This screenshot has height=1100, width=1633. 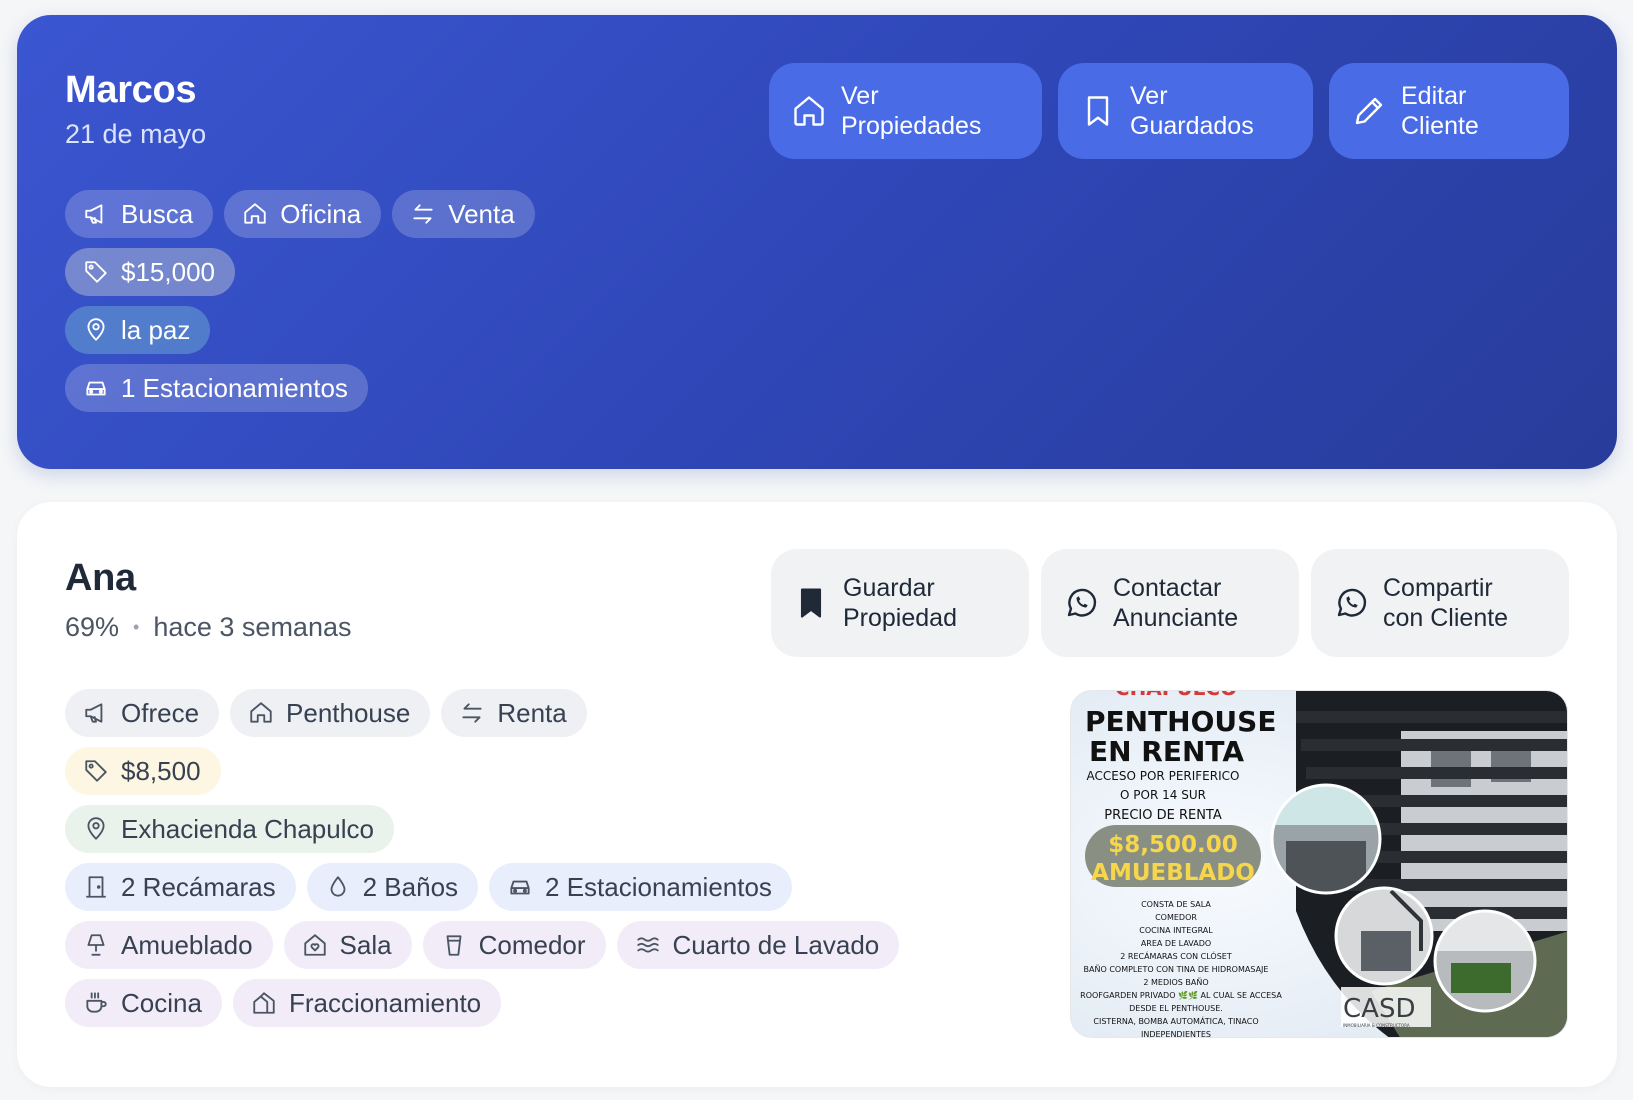 What do you see at coordinates (168, 271) in the screenshot?
I see `price-label: $15,000` at bounding box center [168, 271].